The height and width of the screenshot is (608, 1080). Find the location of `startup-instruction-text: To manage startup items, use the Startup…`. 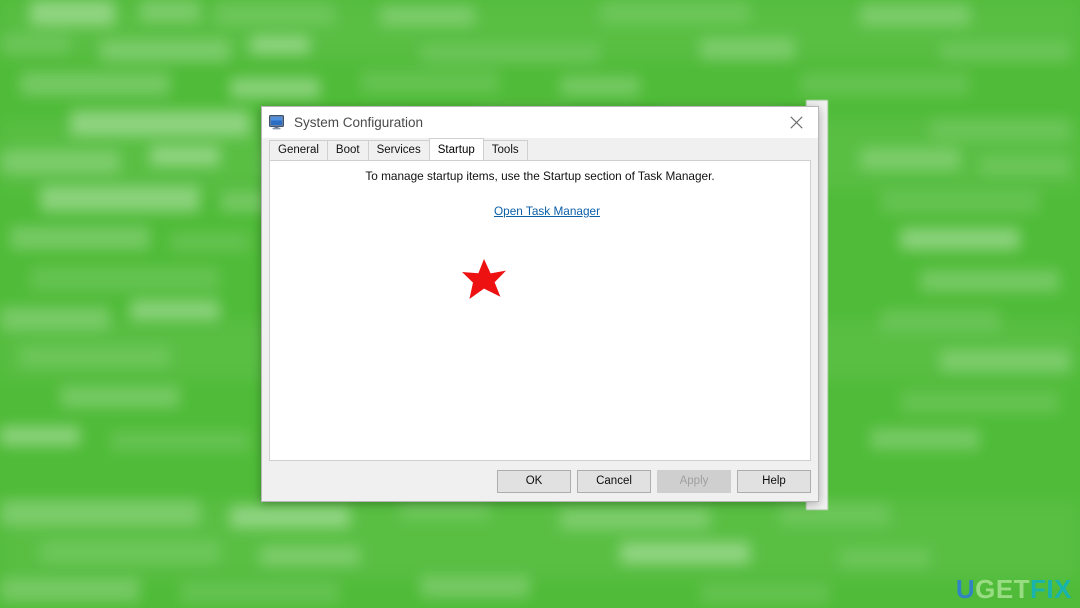

startup-instruction-text: To manage startup items, use the Startup… is located at coordinates (540, 176).